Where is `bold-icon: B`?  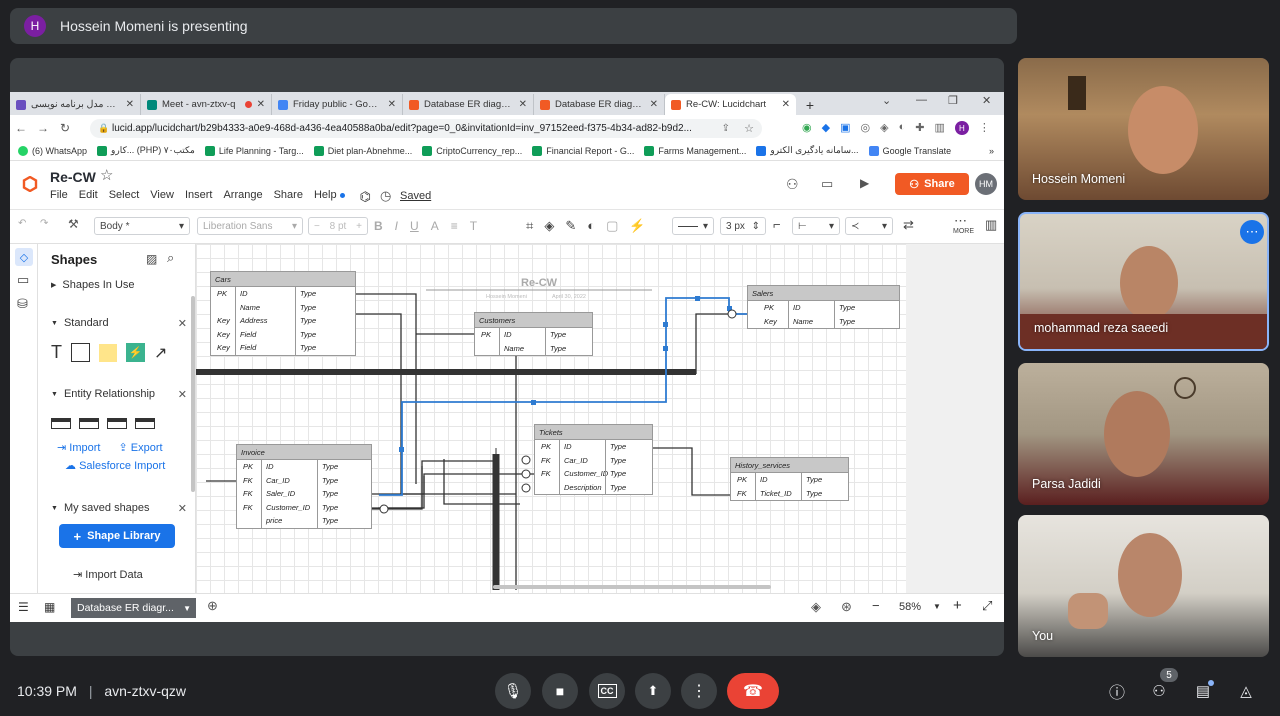
bold-icon: B is located at coordinates (378, 226).